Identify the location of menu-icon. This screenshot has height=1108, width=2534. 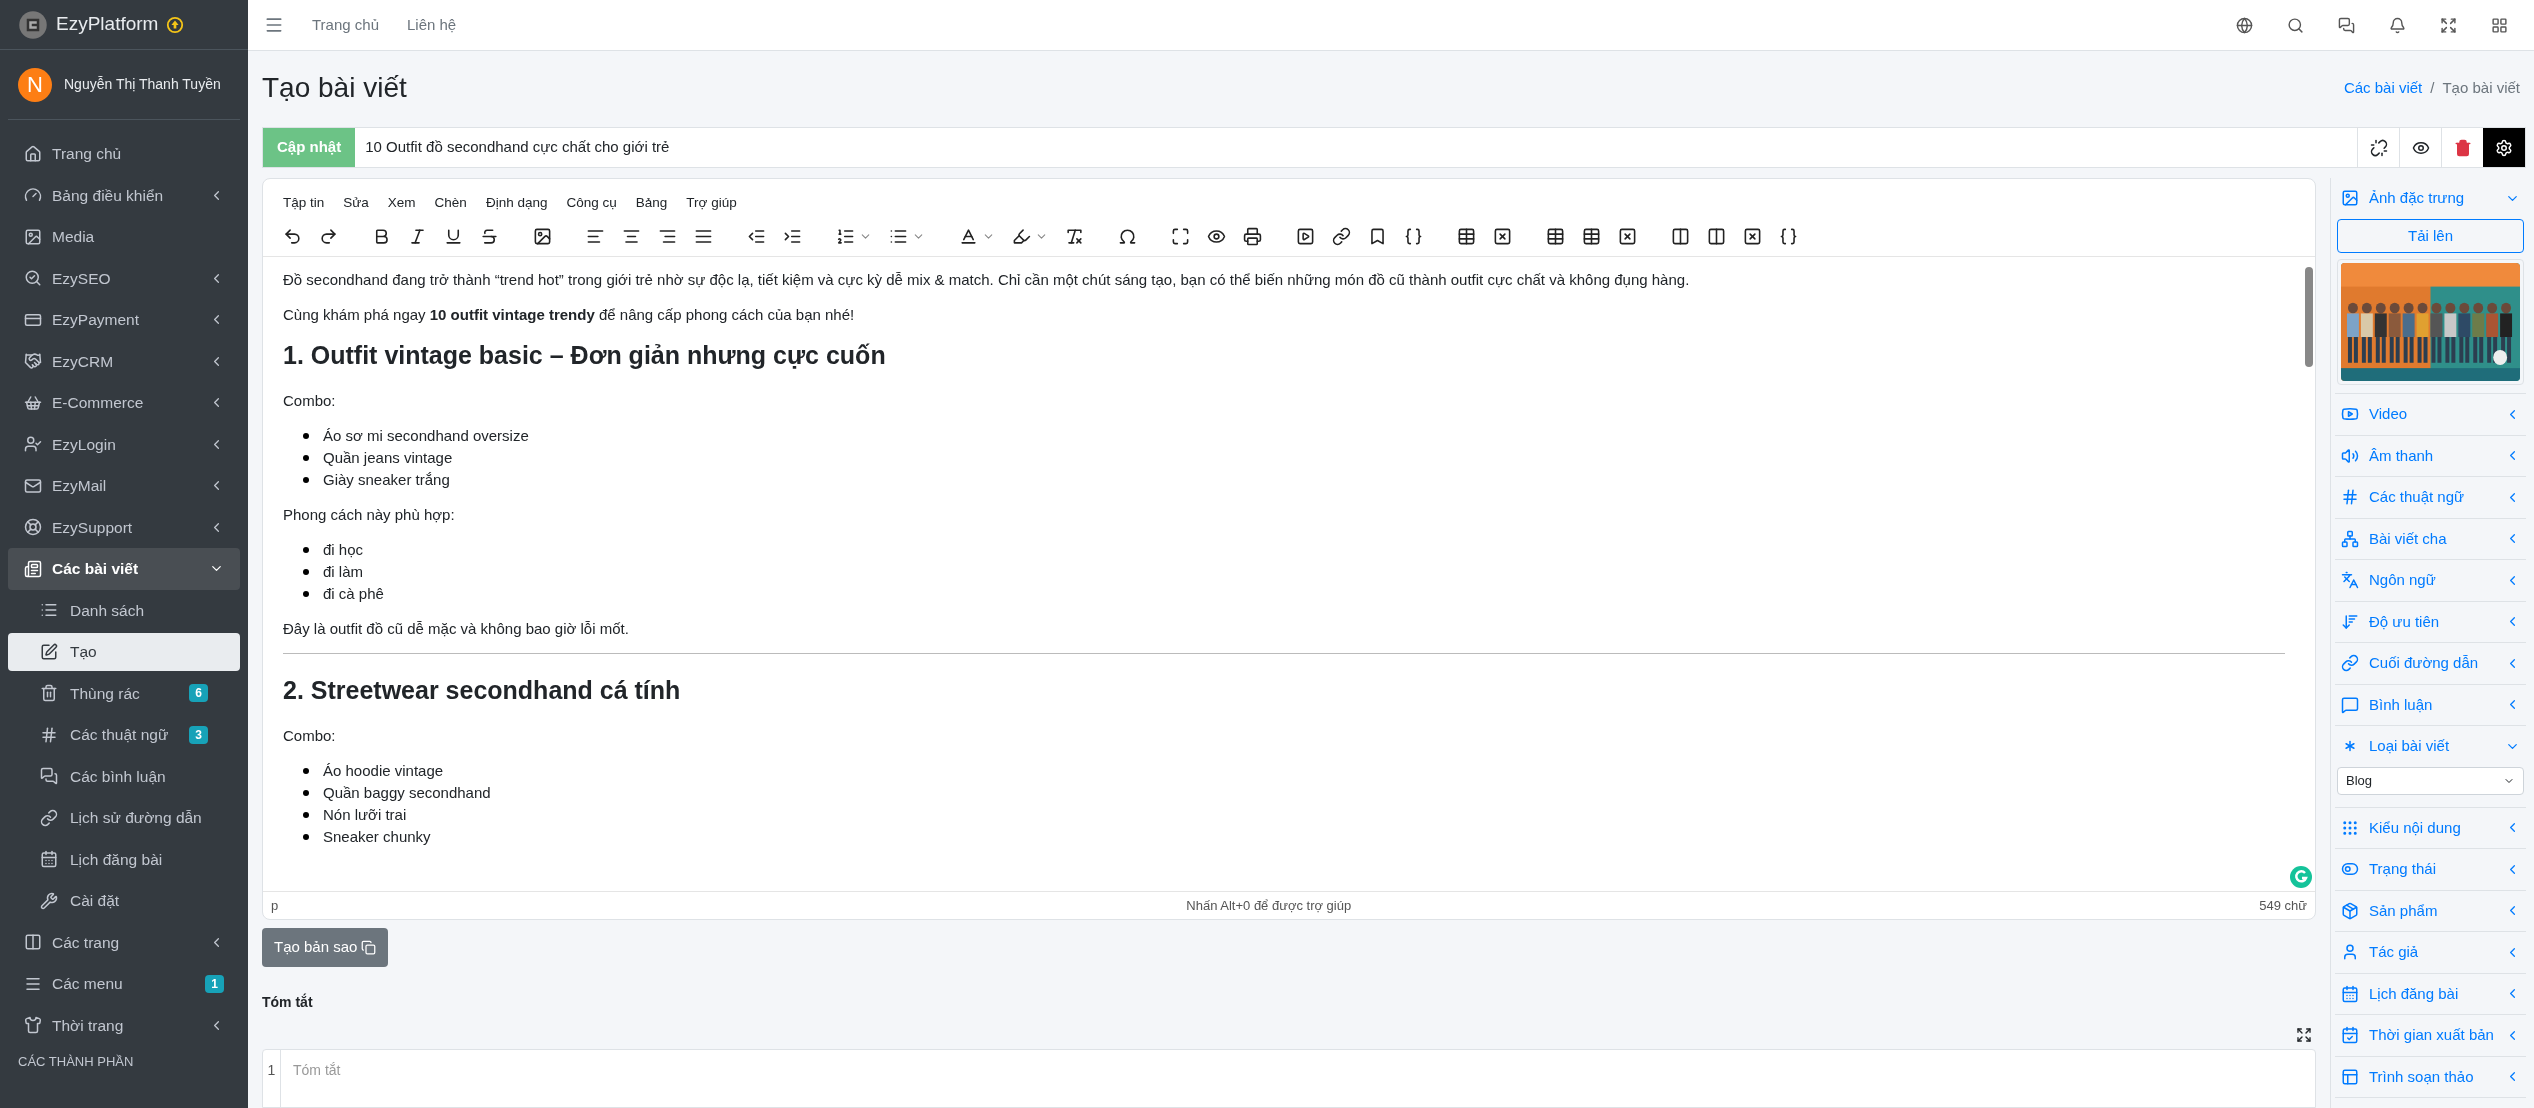
(274, 25).